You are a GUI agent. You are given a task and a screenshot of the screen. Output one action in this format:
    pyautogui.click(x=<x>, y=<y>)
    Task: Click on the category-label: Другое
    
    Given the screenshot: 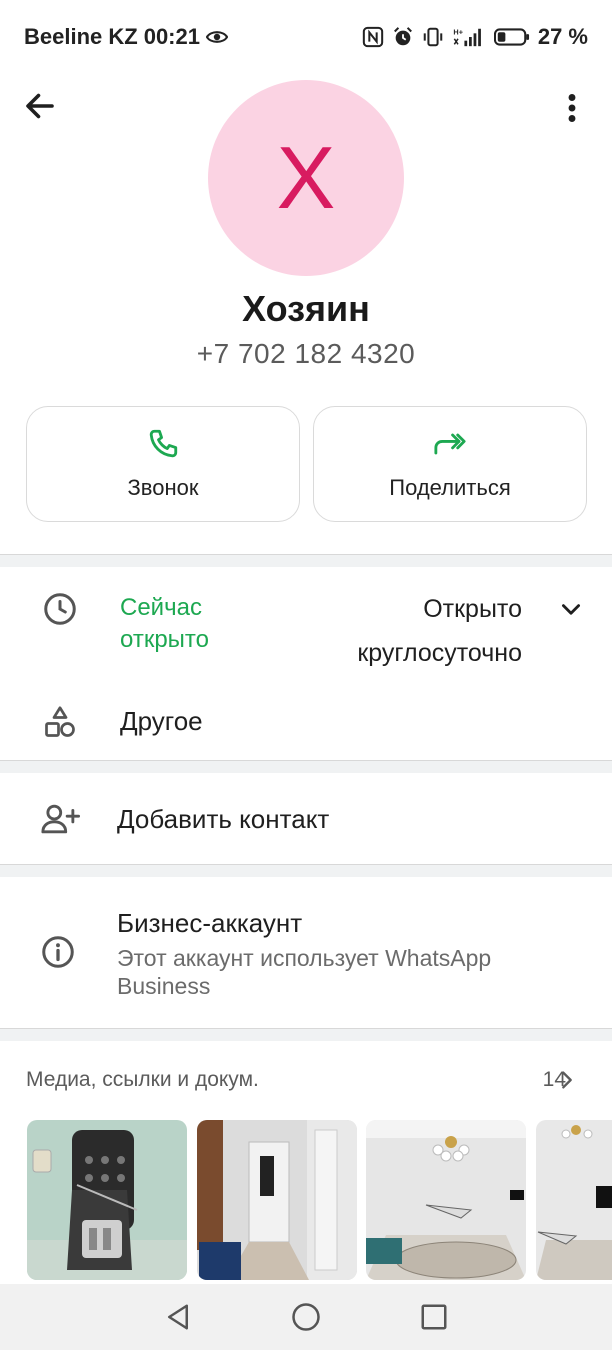 What is the action you would take?
    pyautogui.click(x=161, y=721)
    